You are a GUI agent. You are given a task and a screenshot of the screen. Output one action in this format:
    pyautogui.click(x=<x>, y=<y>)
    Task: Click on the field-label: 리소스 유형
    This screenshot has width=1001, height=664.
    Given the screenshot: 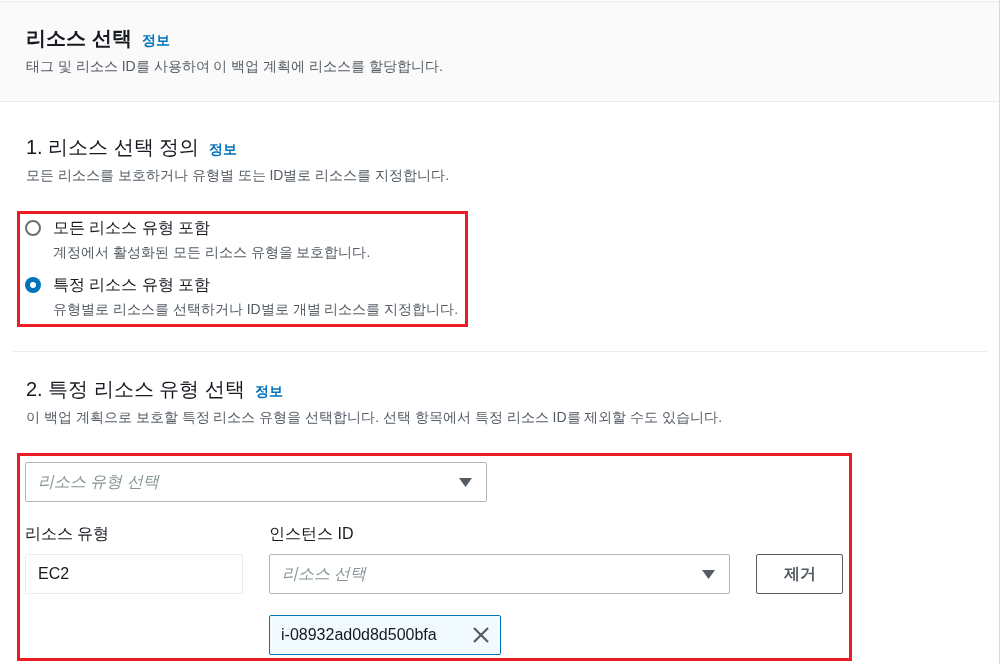 What is the action you would take?
    pyautogui.click(x=67, y=534)
    